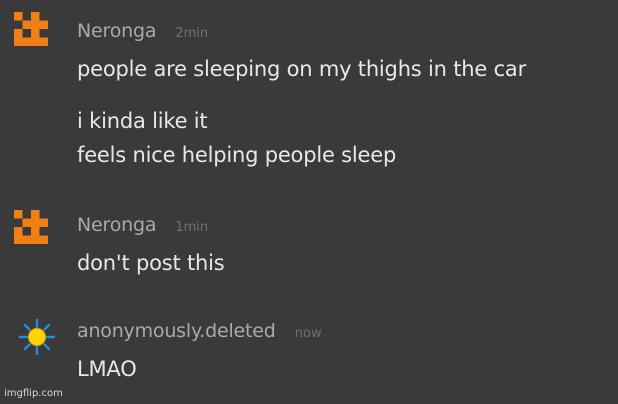  What do you see at coordinates (142, 121) in the screenshot?
I see `message-text: i kinda like it` at bounding box center [142, 121].